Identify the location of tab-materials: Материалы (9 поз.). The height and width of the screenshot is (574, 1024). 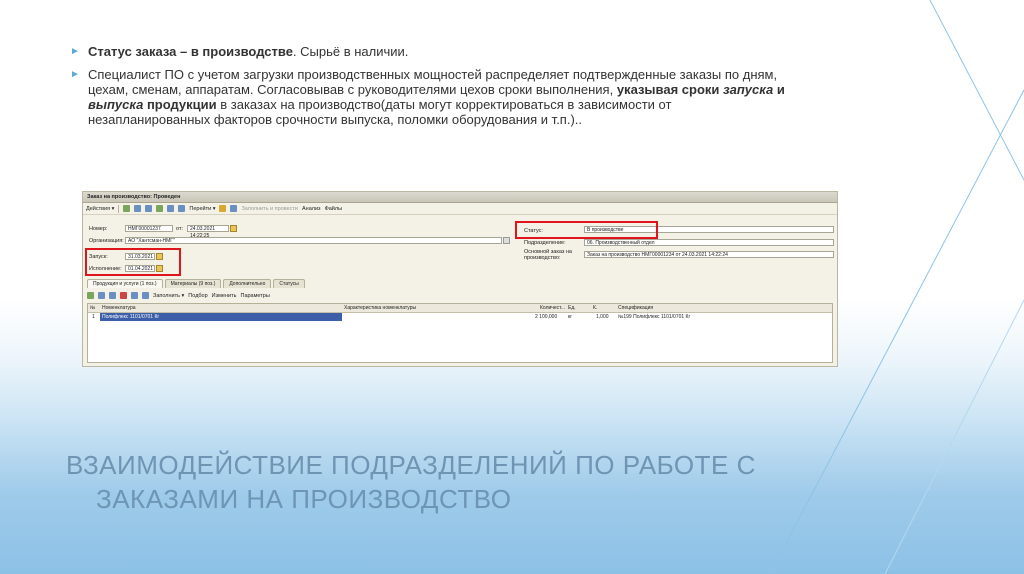
(193, 283).